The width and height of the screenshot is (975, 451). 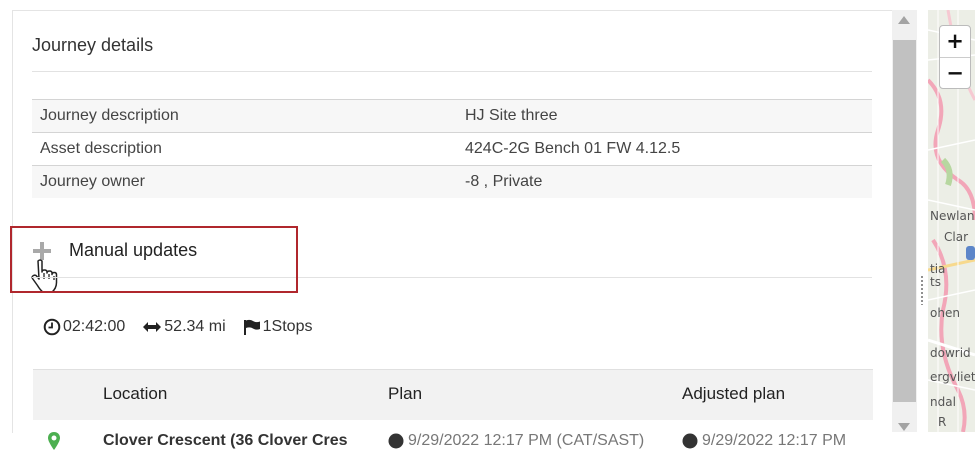 I want to click on scroll-thumb, so click(x=904, y=221).